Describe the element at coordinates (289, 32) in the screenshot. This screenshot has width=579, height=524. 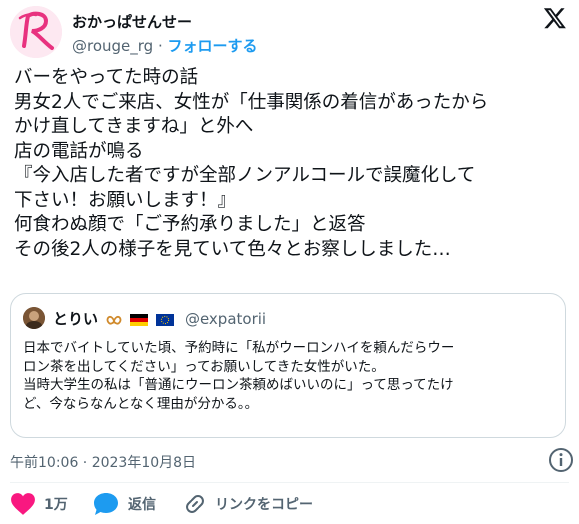
I see `tweet-header: おかっぱせんせー @rouge_rg · フォローする` at that location.